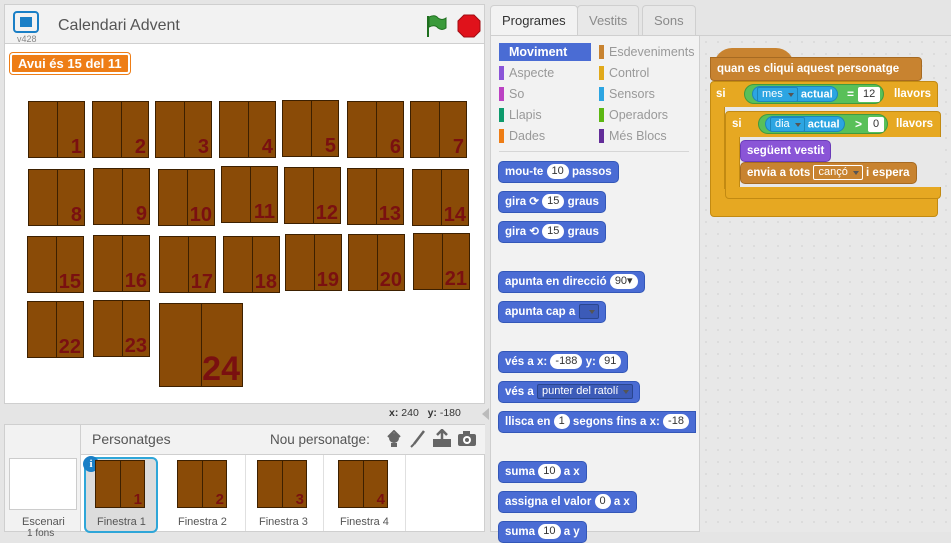 This screenshot has height=543, width=951. Describe the element at coordinates (567, 502) in the screenshot. I see `block-set-x: assigna el valor 0 a x` at that location.